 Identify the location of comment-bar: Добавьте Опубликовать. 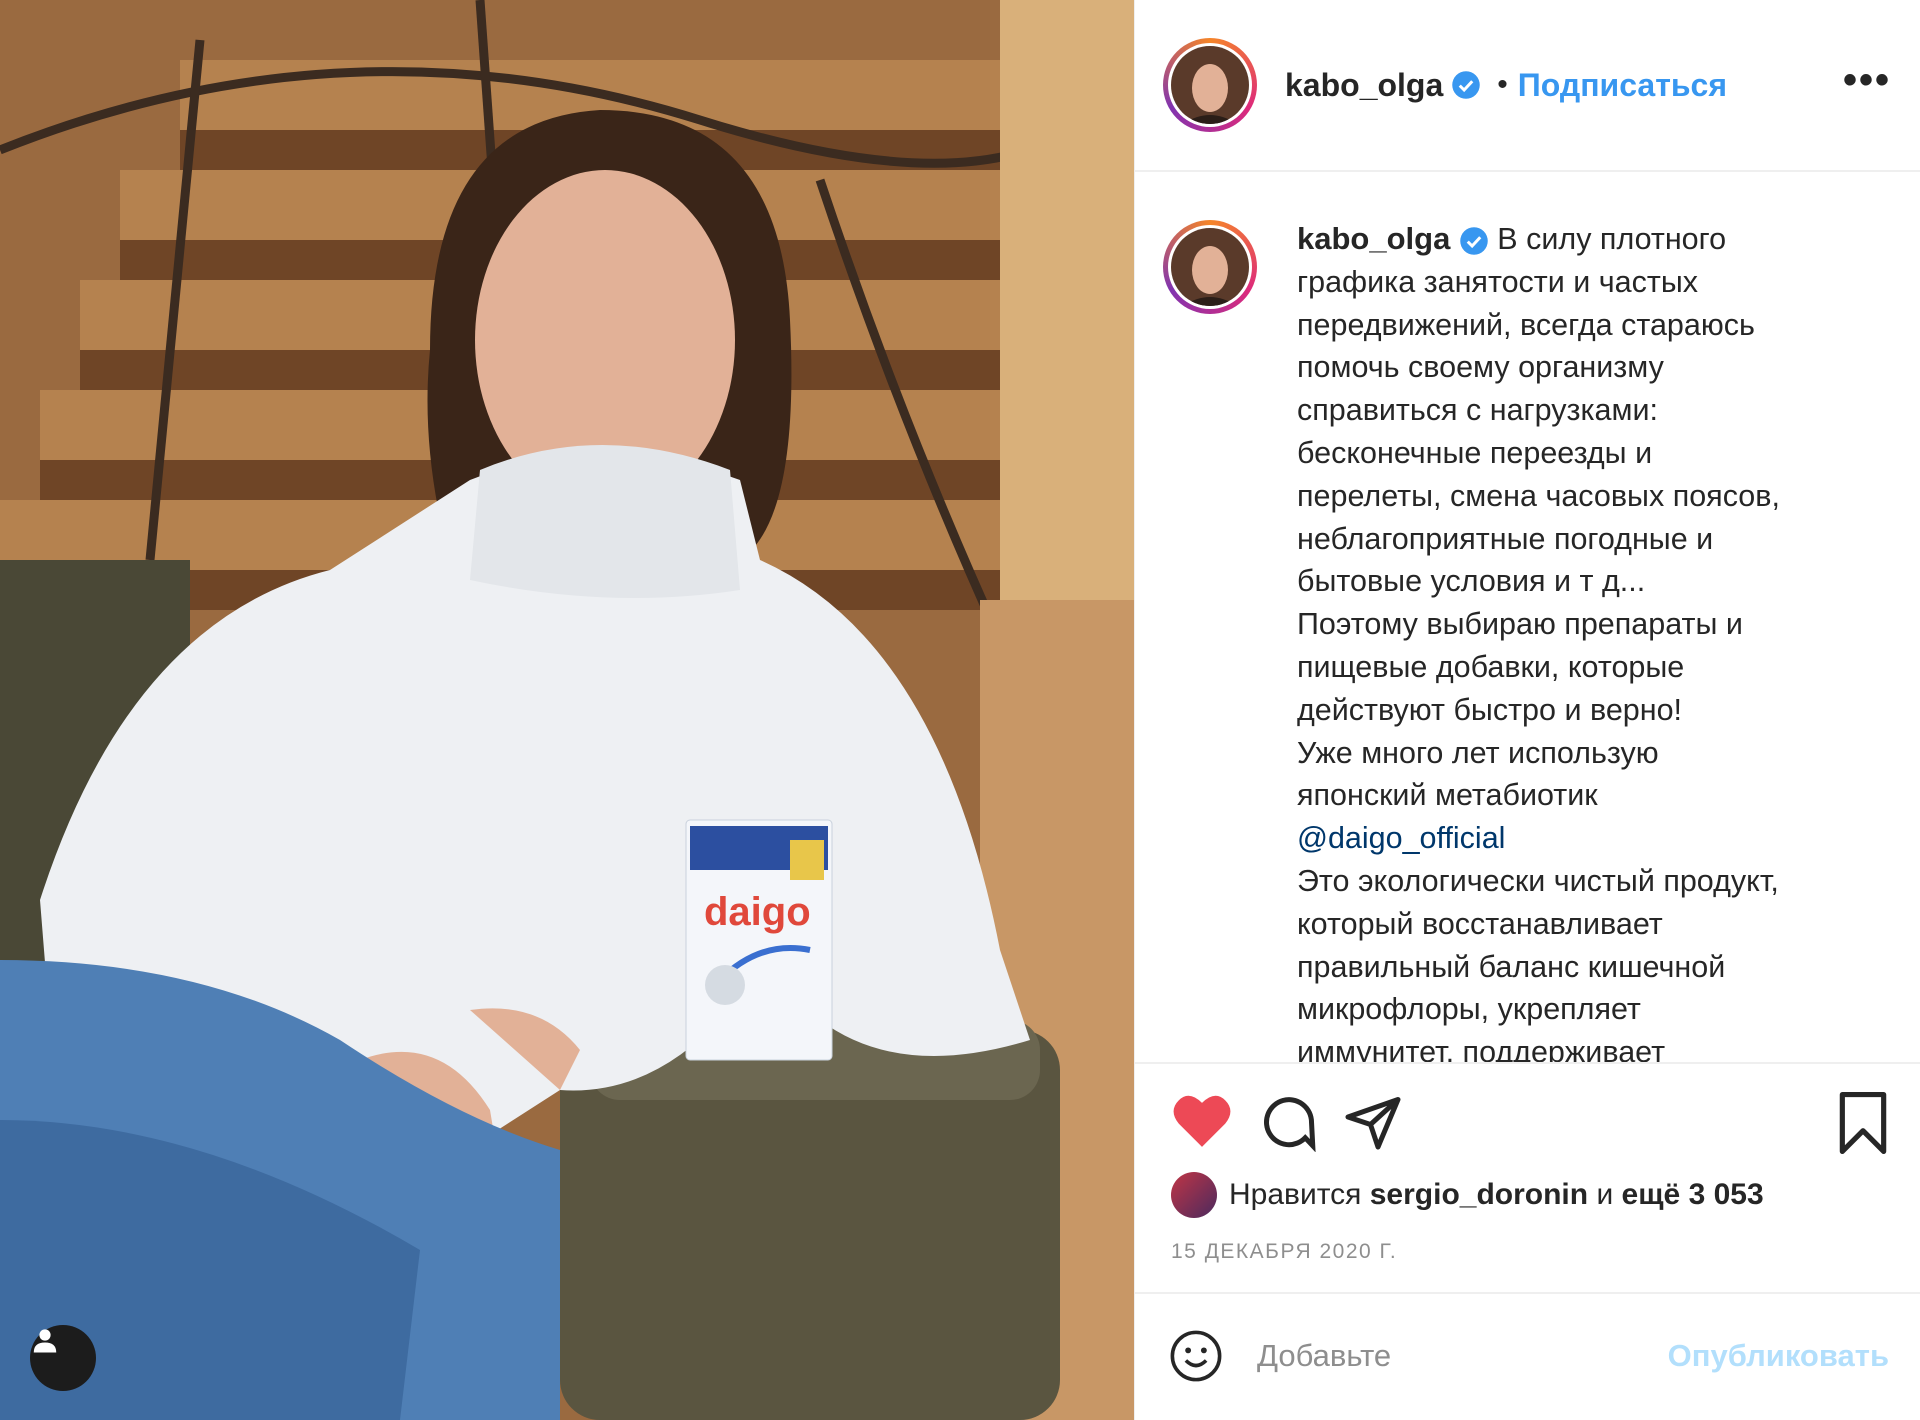
(1527, 1356).